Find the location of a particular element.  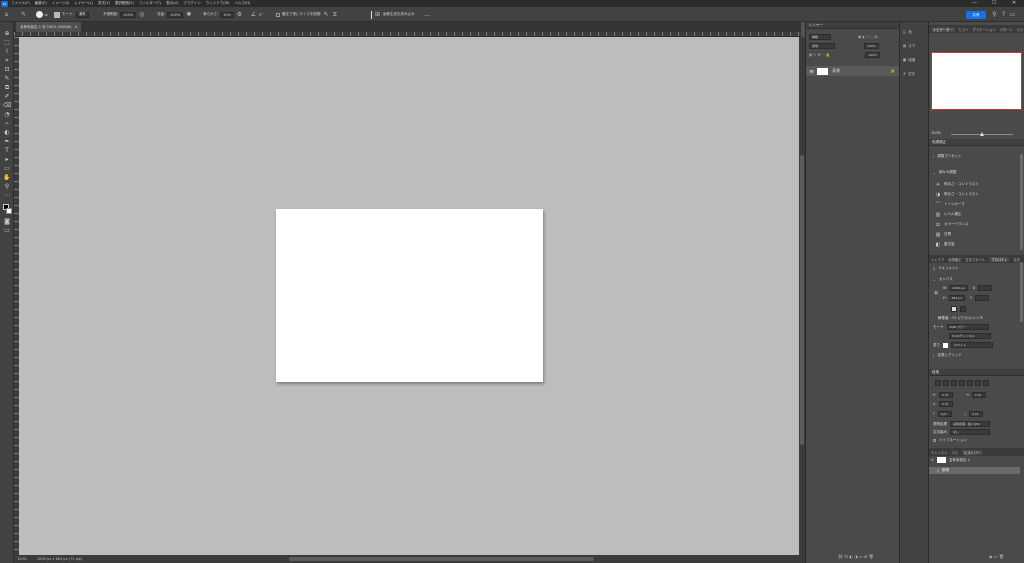

justify-all-icon is located at coordinates (986, 383).